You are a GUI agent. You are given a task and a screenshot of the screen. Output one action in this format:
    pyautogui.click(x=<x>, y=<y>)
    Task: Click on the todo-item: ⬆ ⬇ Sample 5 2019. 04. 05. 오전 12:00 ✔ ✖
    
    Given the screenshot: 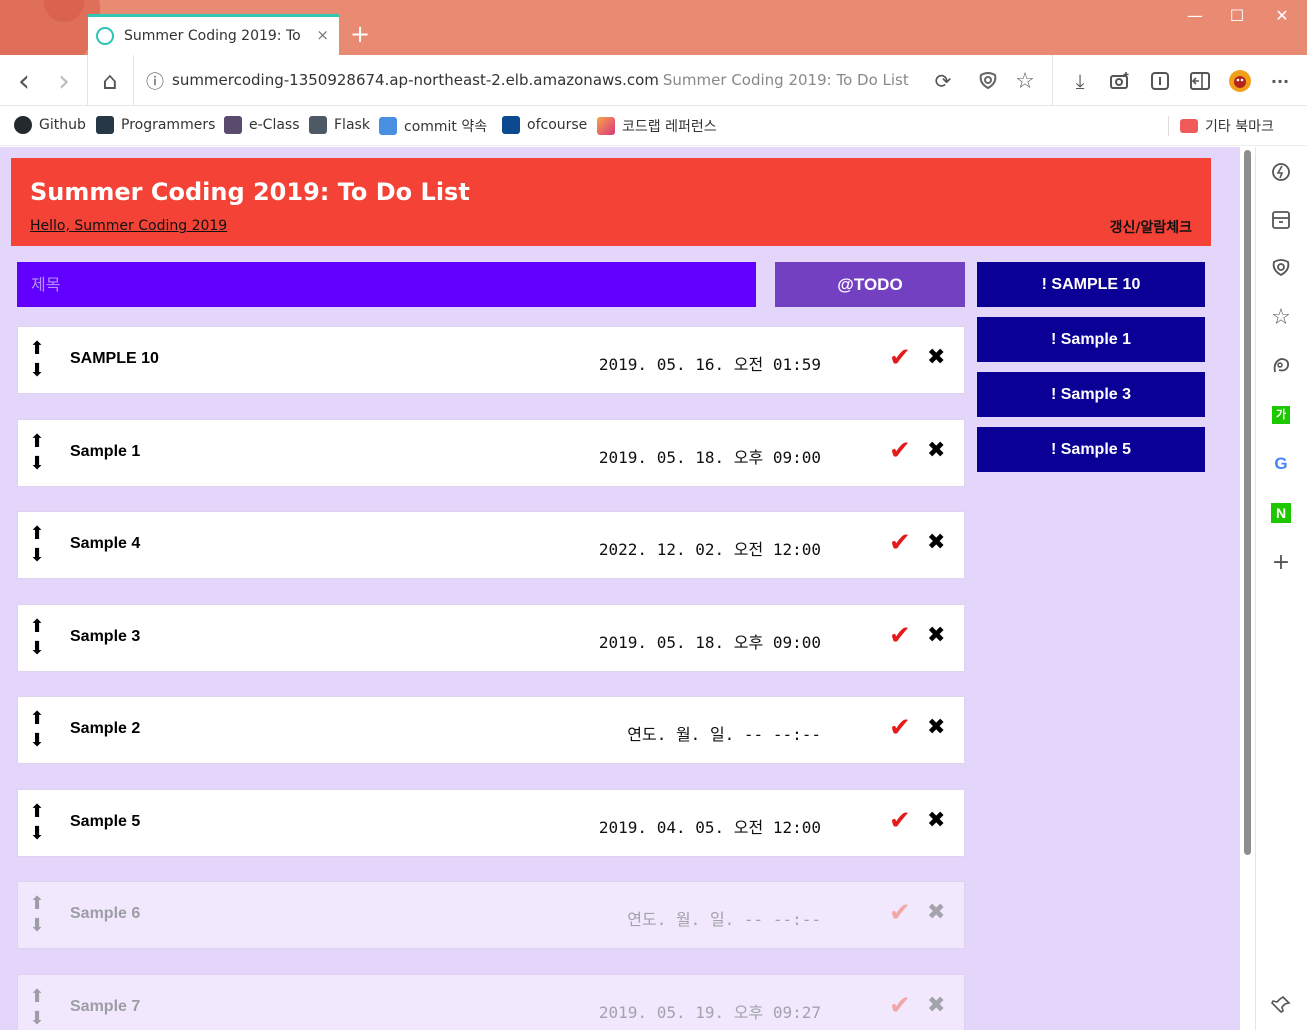 What is the action you would take?
    pyautogui.click(x=491, y=823)
    